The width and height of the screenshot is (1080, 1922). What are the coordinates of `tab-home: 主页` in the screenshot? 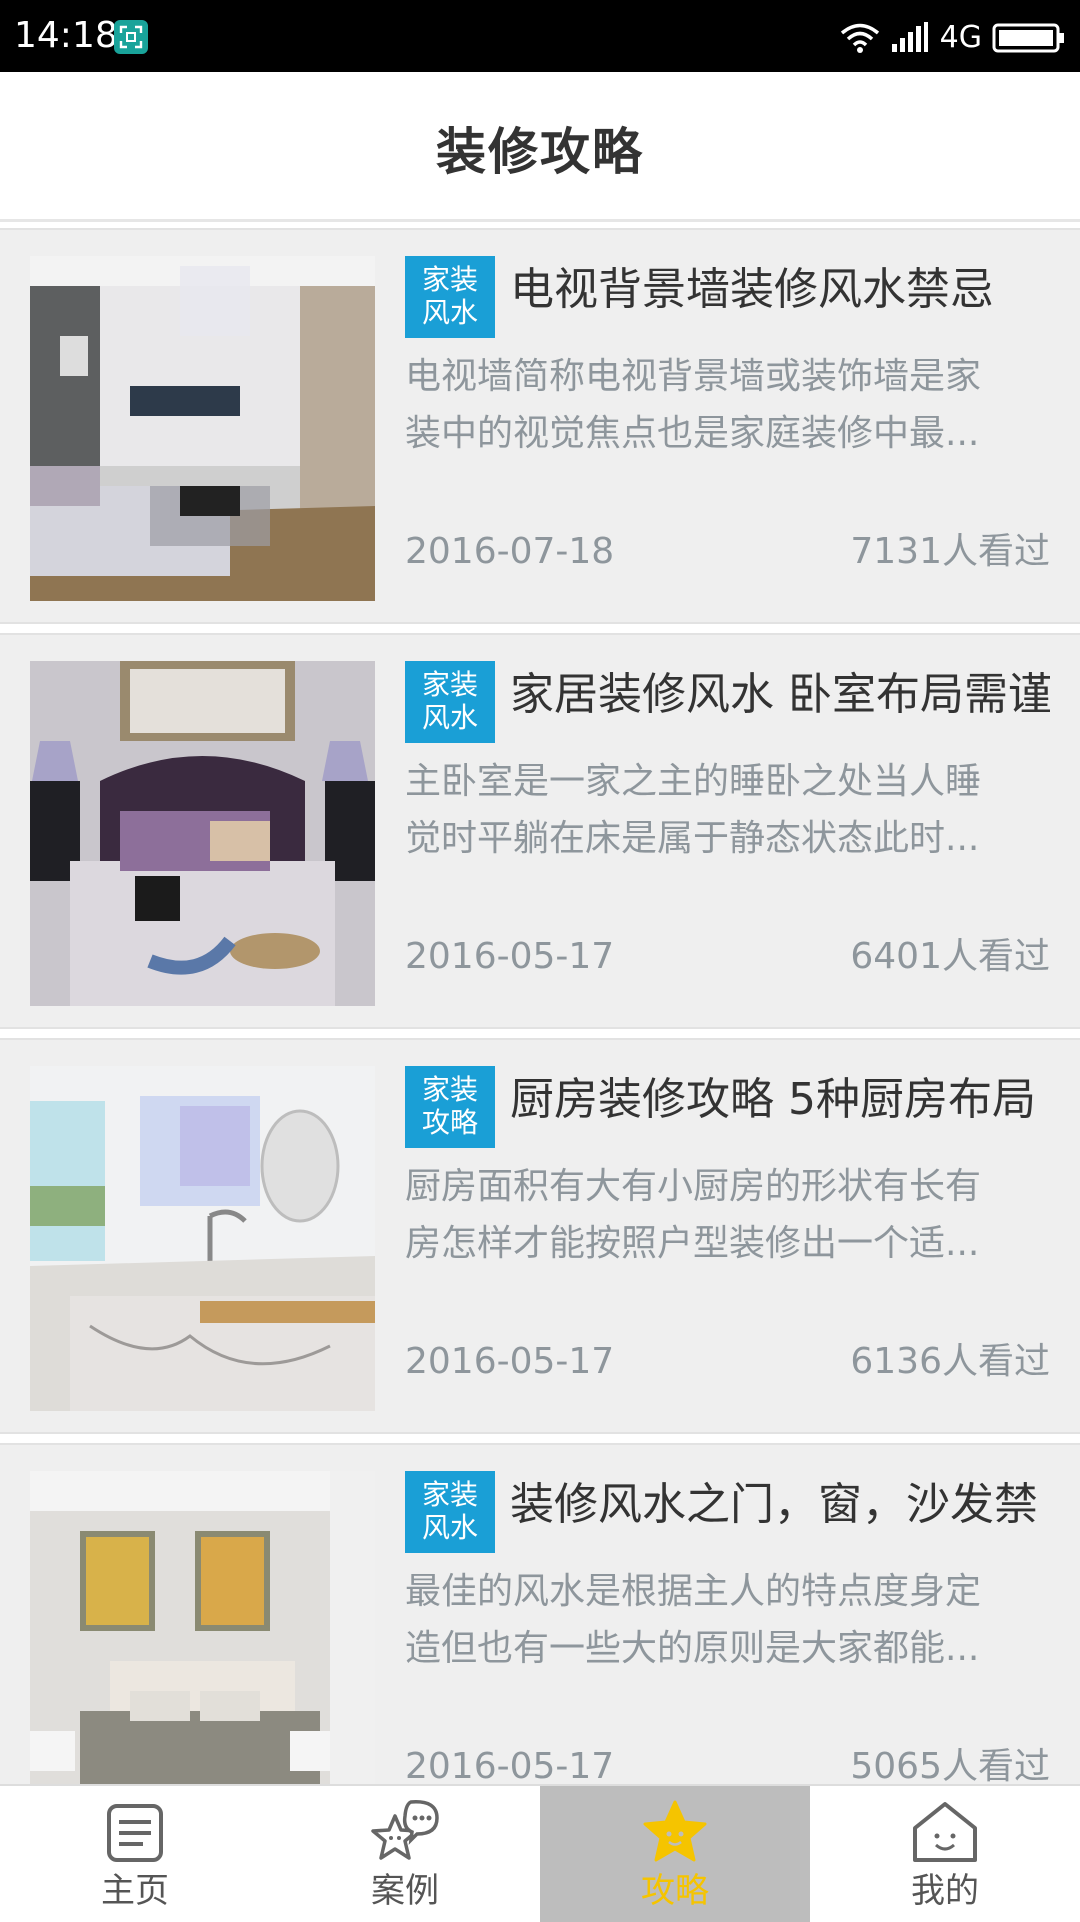 It's located at (135, 1854).